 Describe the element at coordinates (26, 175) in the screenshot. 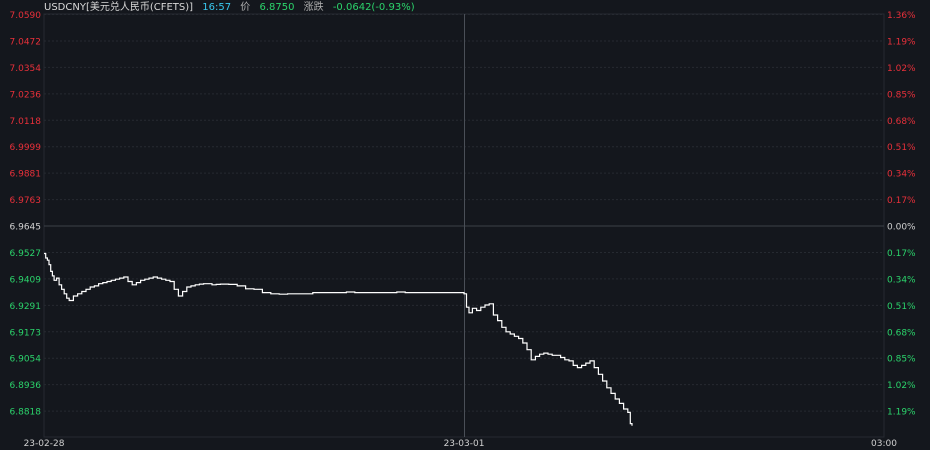

I see `y-tick-label-left: 6.9881` at that location.